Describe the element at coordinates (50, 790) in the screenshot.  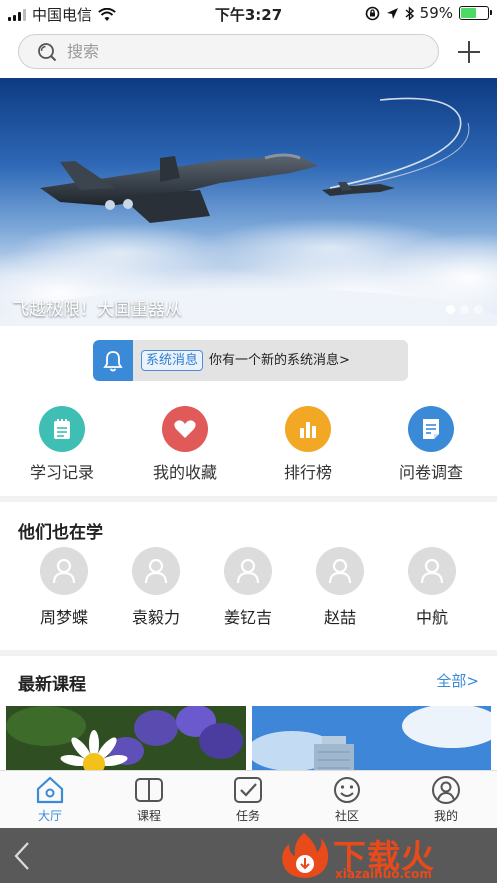
I see `home-icon` at that location.